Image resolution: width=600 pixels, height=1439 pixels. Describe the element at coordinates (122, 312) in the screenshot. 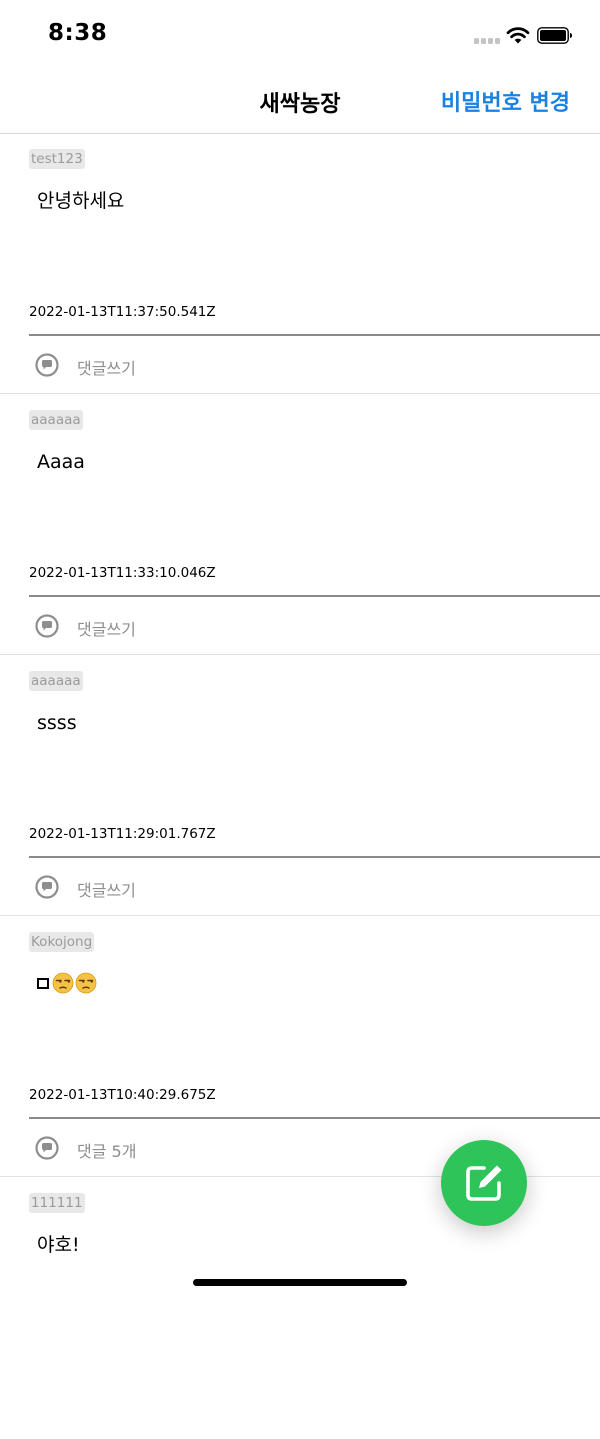

I see `post-timestamp: 2022-01-13T11:37:50.541Z` at that location.